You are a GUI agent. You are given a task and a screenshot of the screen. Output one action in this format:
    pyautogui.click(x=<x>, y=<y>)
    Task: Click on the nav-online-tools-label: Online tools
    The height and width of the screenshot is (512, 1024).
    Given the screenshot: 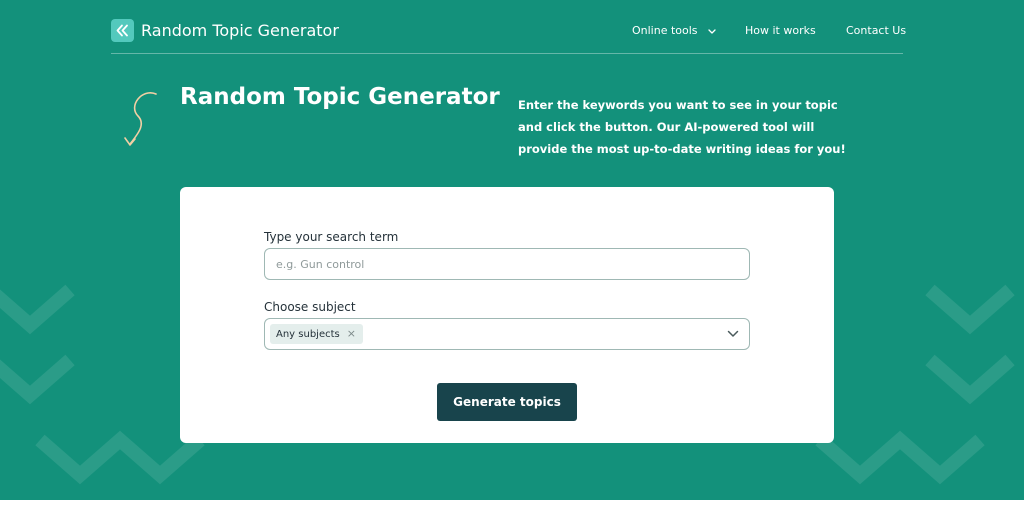 What is the action you would take?
    pyautogui.click(x=665, y=30)
    